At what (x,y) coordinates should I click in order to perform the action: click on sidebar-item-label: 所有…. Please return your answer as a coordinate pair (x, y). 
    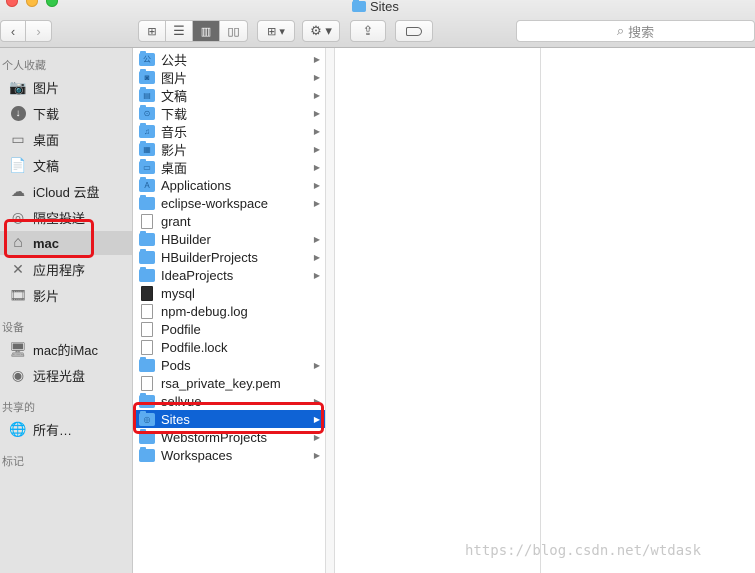
    Looking at the image, I should click on (53, 430).